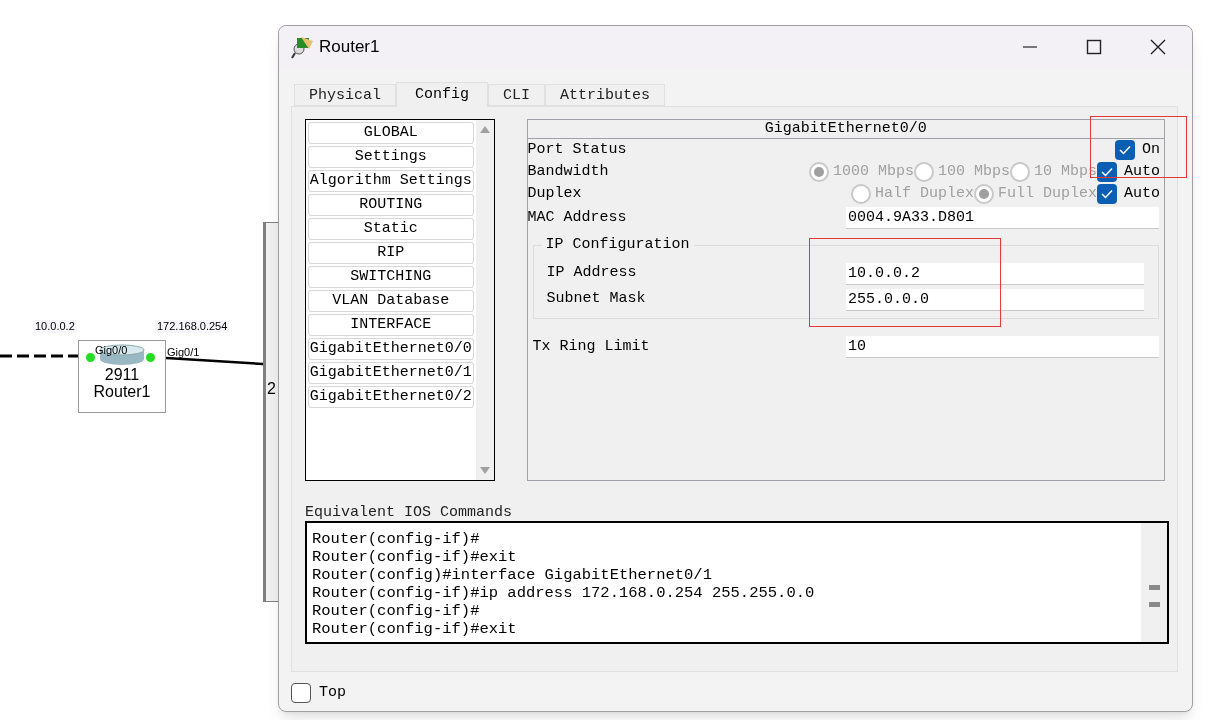 The image size is (1210, 720). What do you see at coordinates (568, 171) in the screenshot?
I see `field-label: Bandwidth` at bounding box center [568, 171].